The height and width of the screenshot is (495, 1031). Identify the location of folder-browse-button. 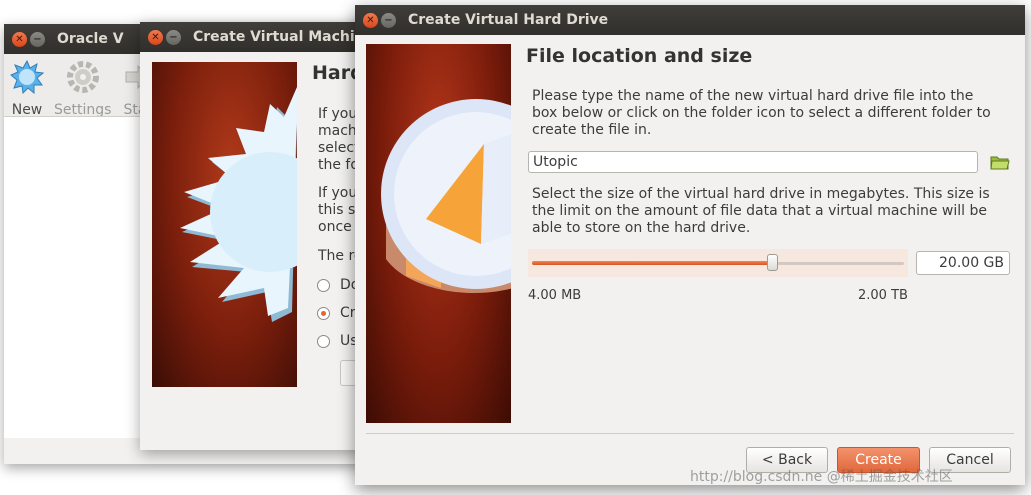
(1000, 162).